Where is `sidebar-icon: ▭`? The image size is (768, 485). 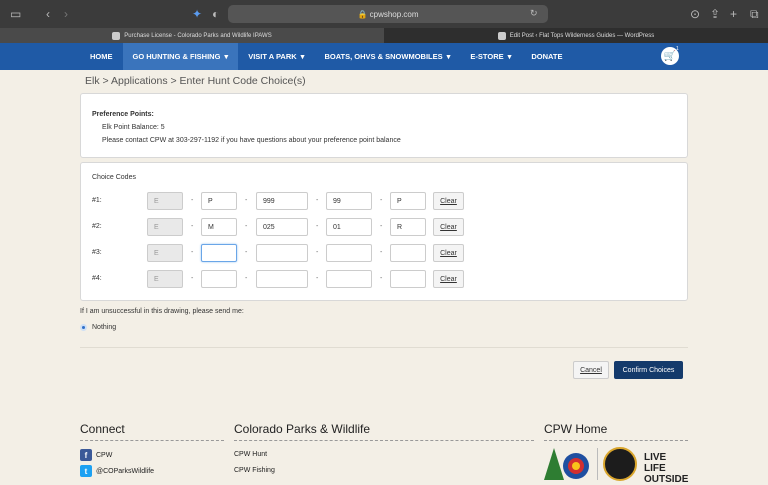 sidebar-icon: ▭ is located at coordinates (15, 14).